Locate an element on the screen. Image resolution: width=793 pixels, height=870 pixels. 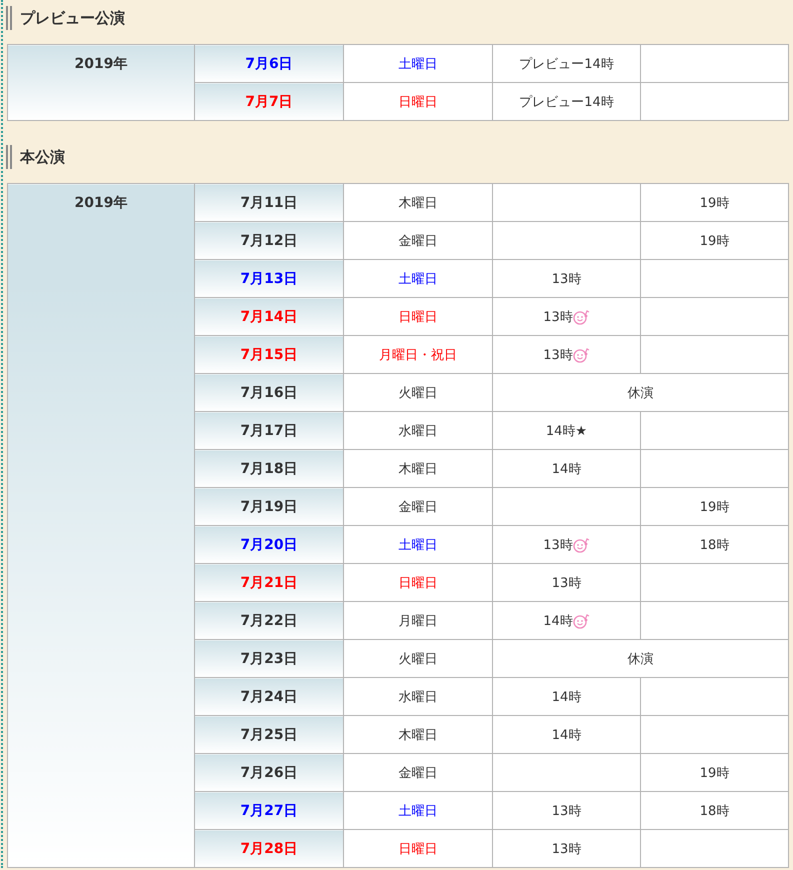
date-cell: 7月15日 is located at coordinates (269, 355).